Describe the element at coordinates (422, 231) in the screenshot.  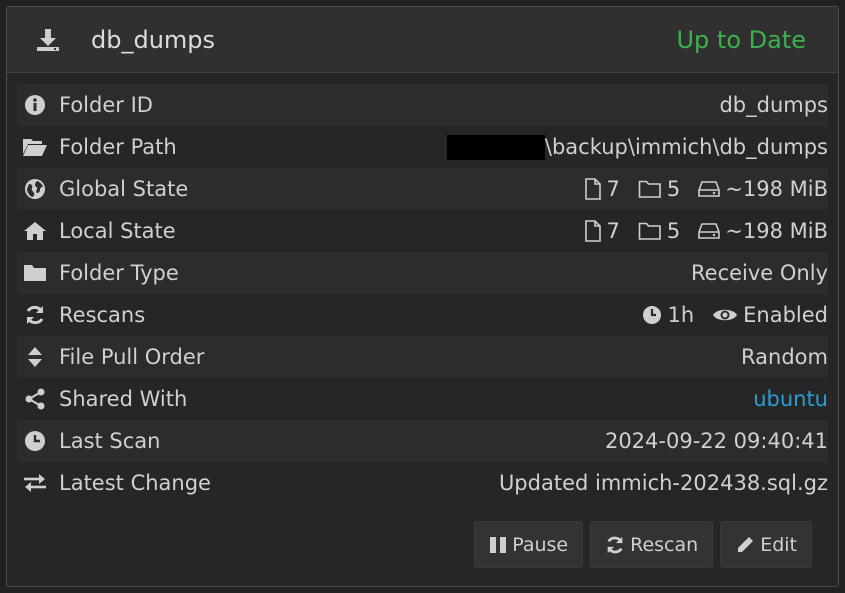
I see `row-local-state: Local State 7 5 ~198 MiB` at that location.